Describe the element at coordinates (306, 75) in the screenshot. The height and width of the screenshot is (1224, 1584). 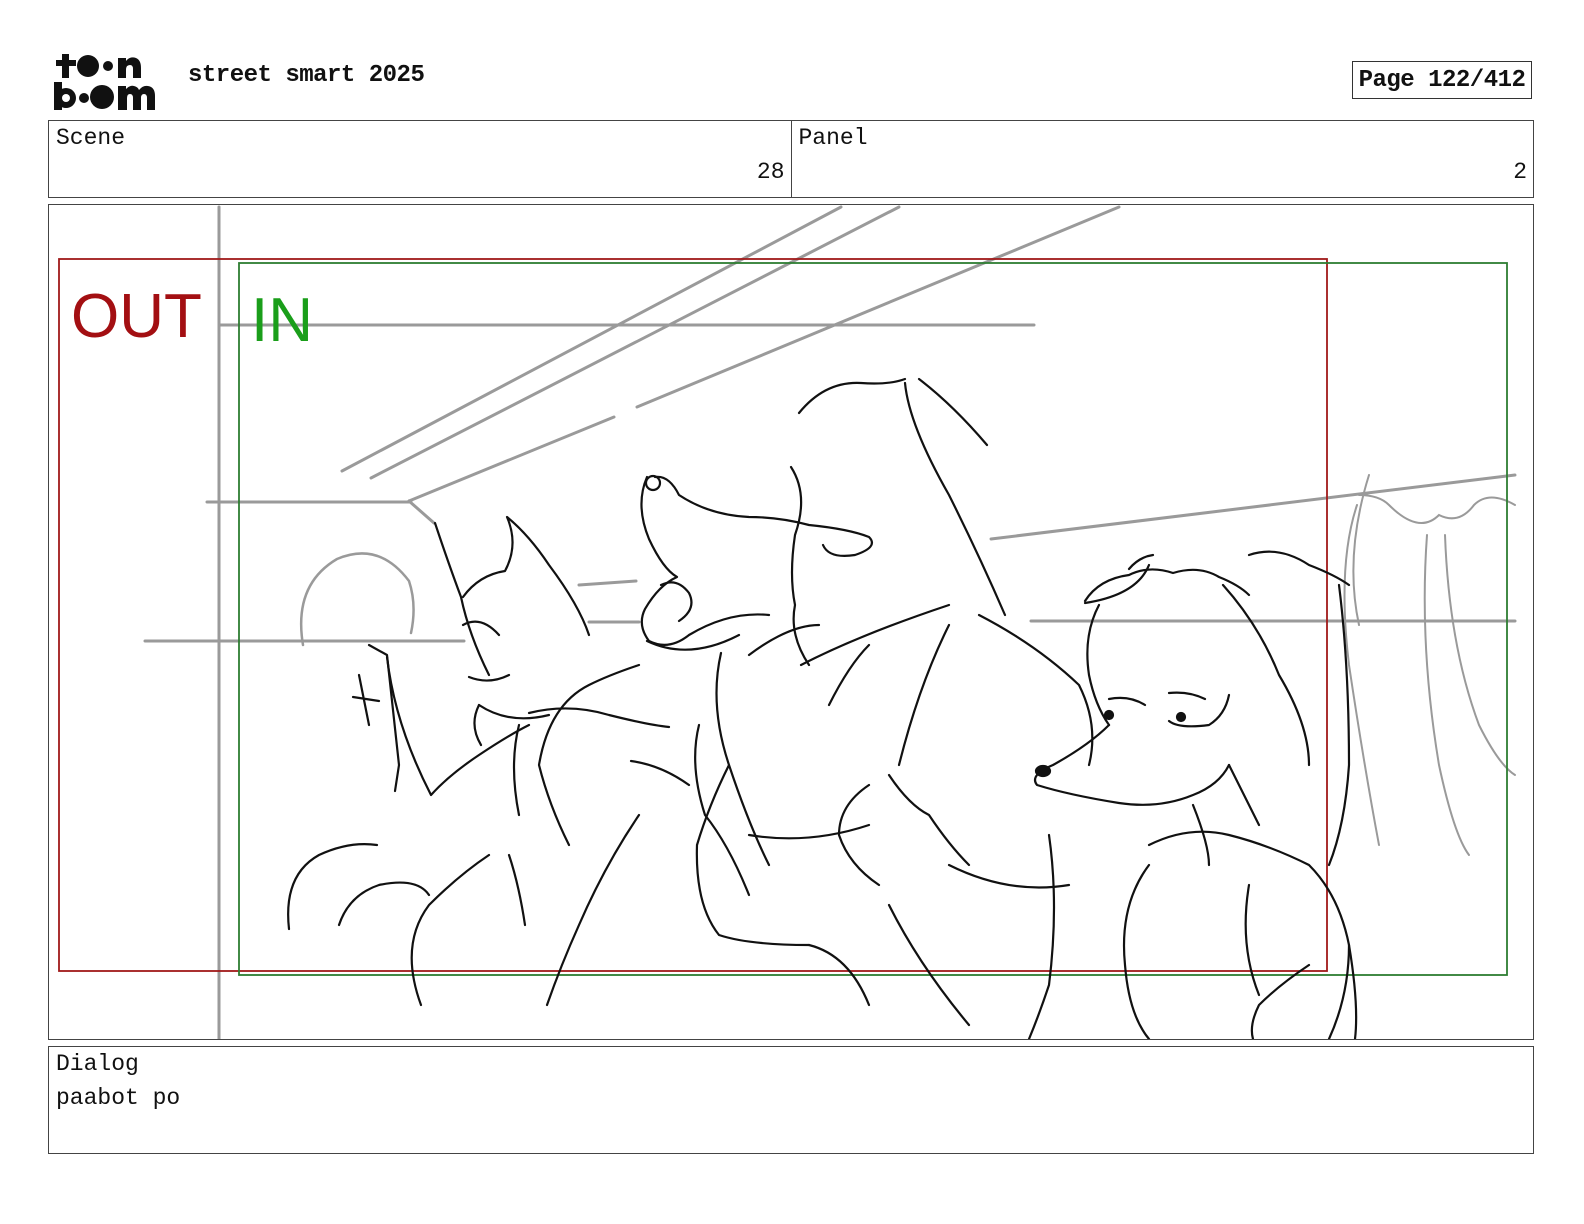
I see `project-title: street smart 2025` at that location.